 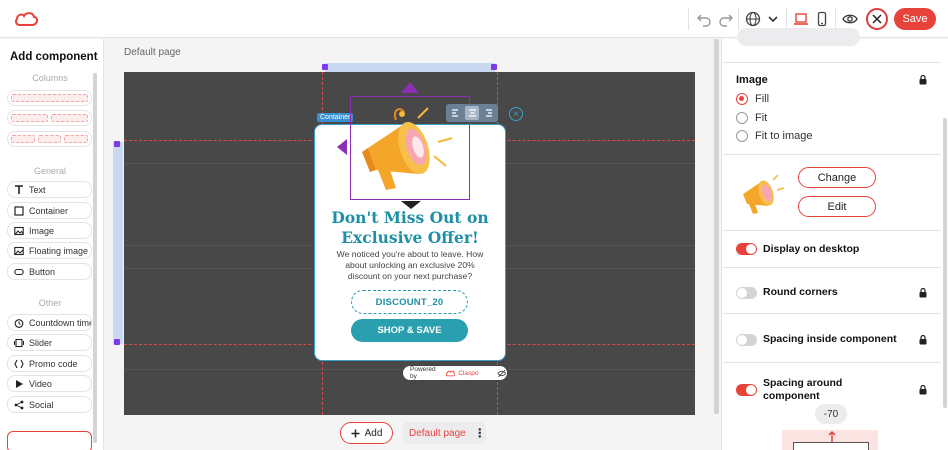 What do you see at coordinates (773, 19) in the screenshot?
I see `chevron-down-icon` at bounding box center [773, 19].